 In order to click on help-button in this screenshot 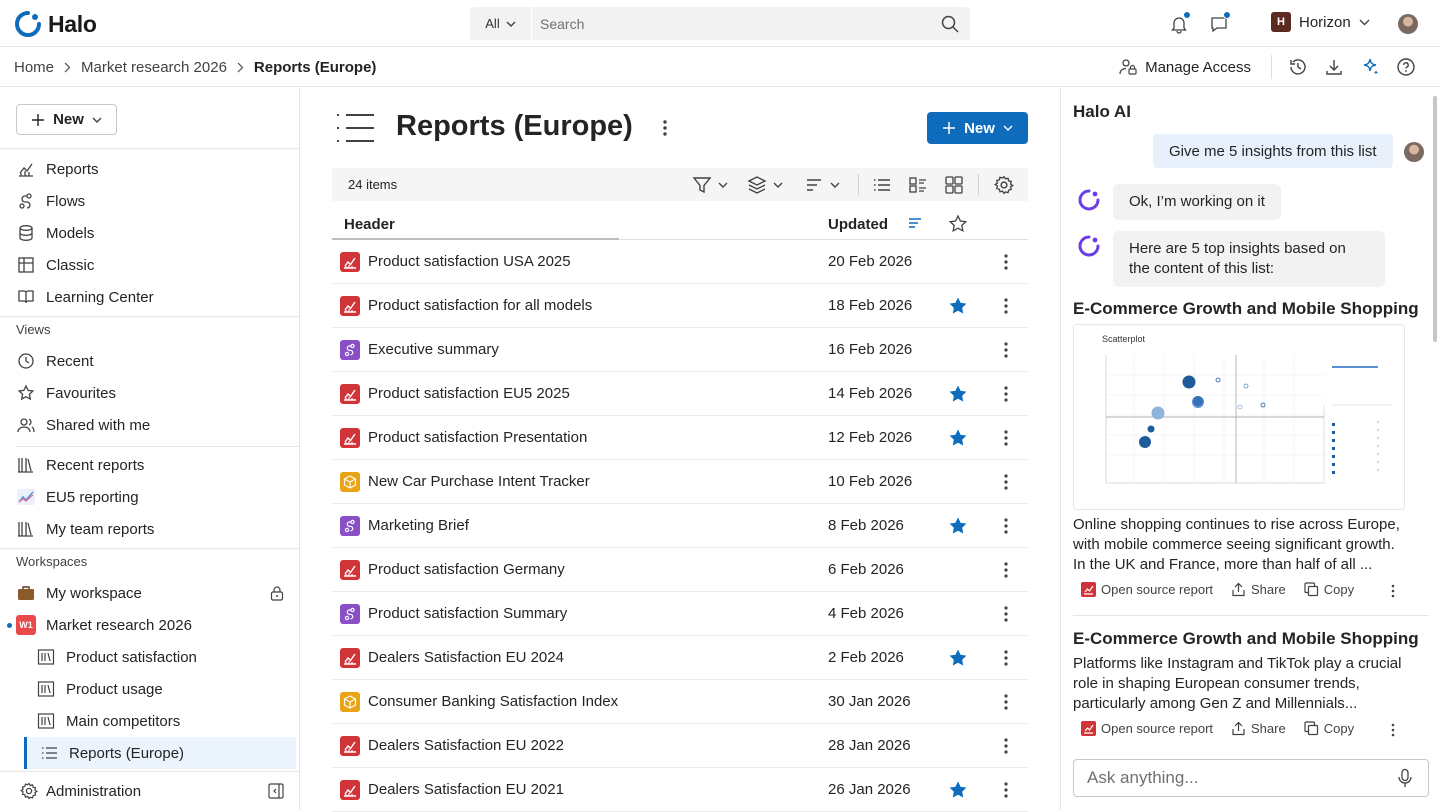, I will do `click(1406, 67)`.